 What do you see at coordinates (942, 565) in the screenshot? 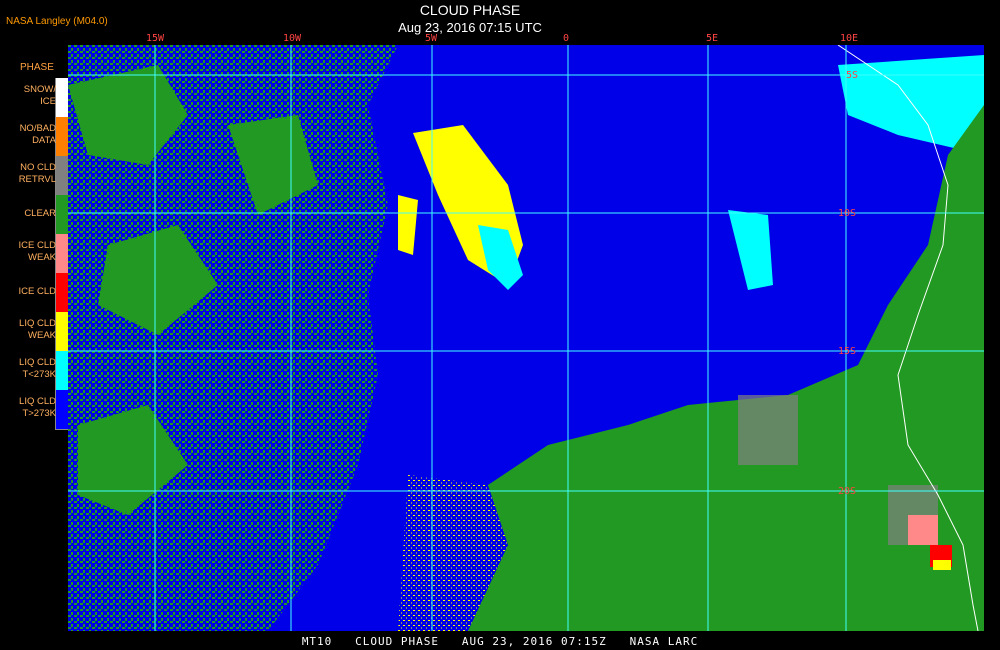
I see `liquid-weak-cloud` at bounding box center [942, 565].